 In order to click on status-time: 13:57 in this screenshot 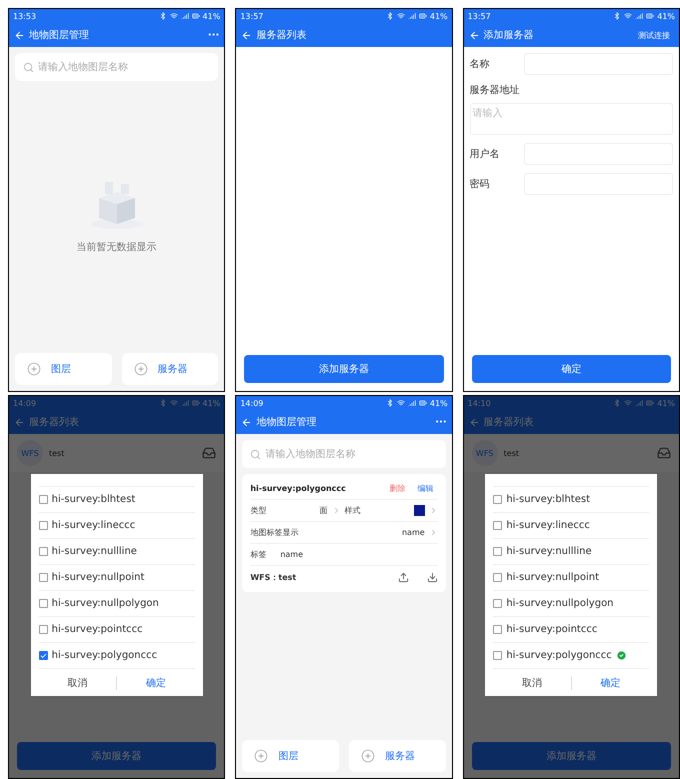, I will do `click(479, 16)`.